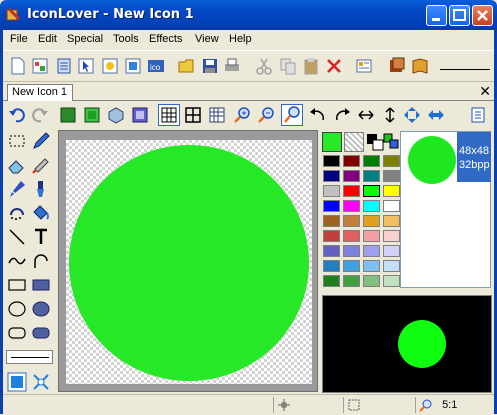 This screenshot has width=497, height=415. I want to click on delete-icon, so click(334, 66).